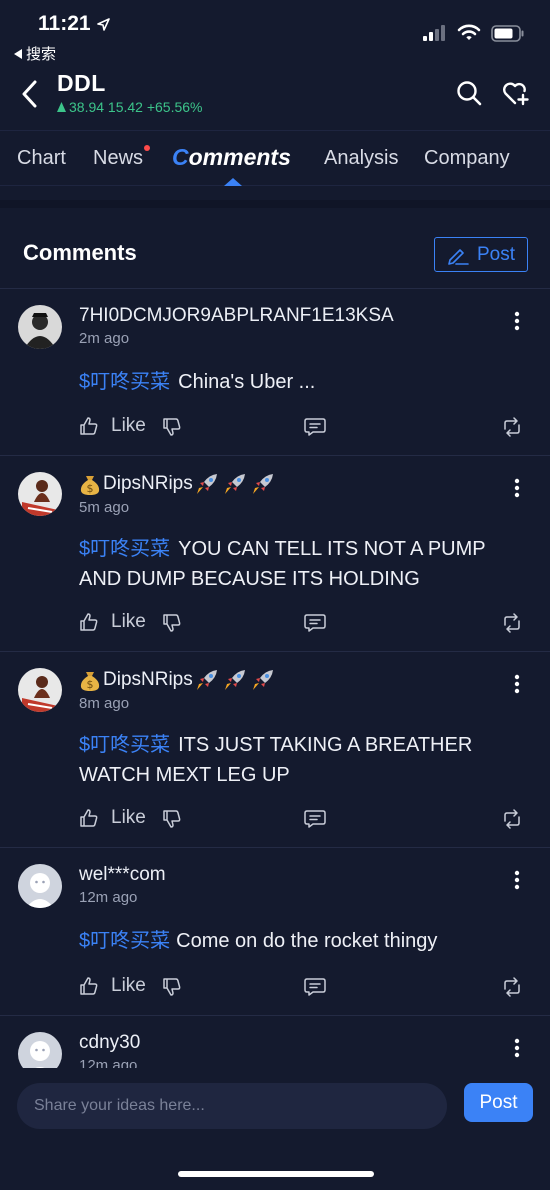 Image resolution: width=550 pixels, height=1190 pixels. What do you see at coordinates (29, 94) in the screenshot?
I see `back-button` at bounding box center [29, 94].